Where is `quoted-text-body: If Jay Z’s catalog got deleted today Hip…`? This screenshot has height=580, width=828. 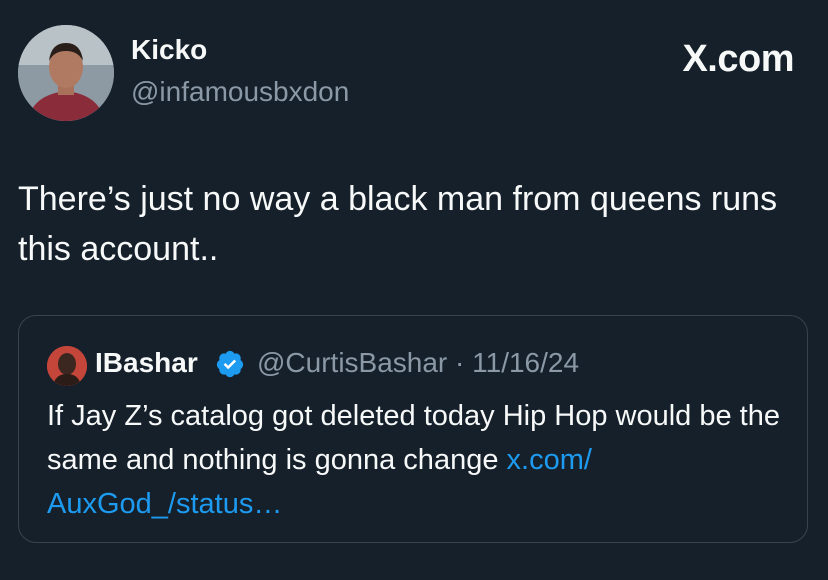 quoted-text-body: If Jay Z’s catalog got deleted today Hip… is located at coordinates (413, 438).